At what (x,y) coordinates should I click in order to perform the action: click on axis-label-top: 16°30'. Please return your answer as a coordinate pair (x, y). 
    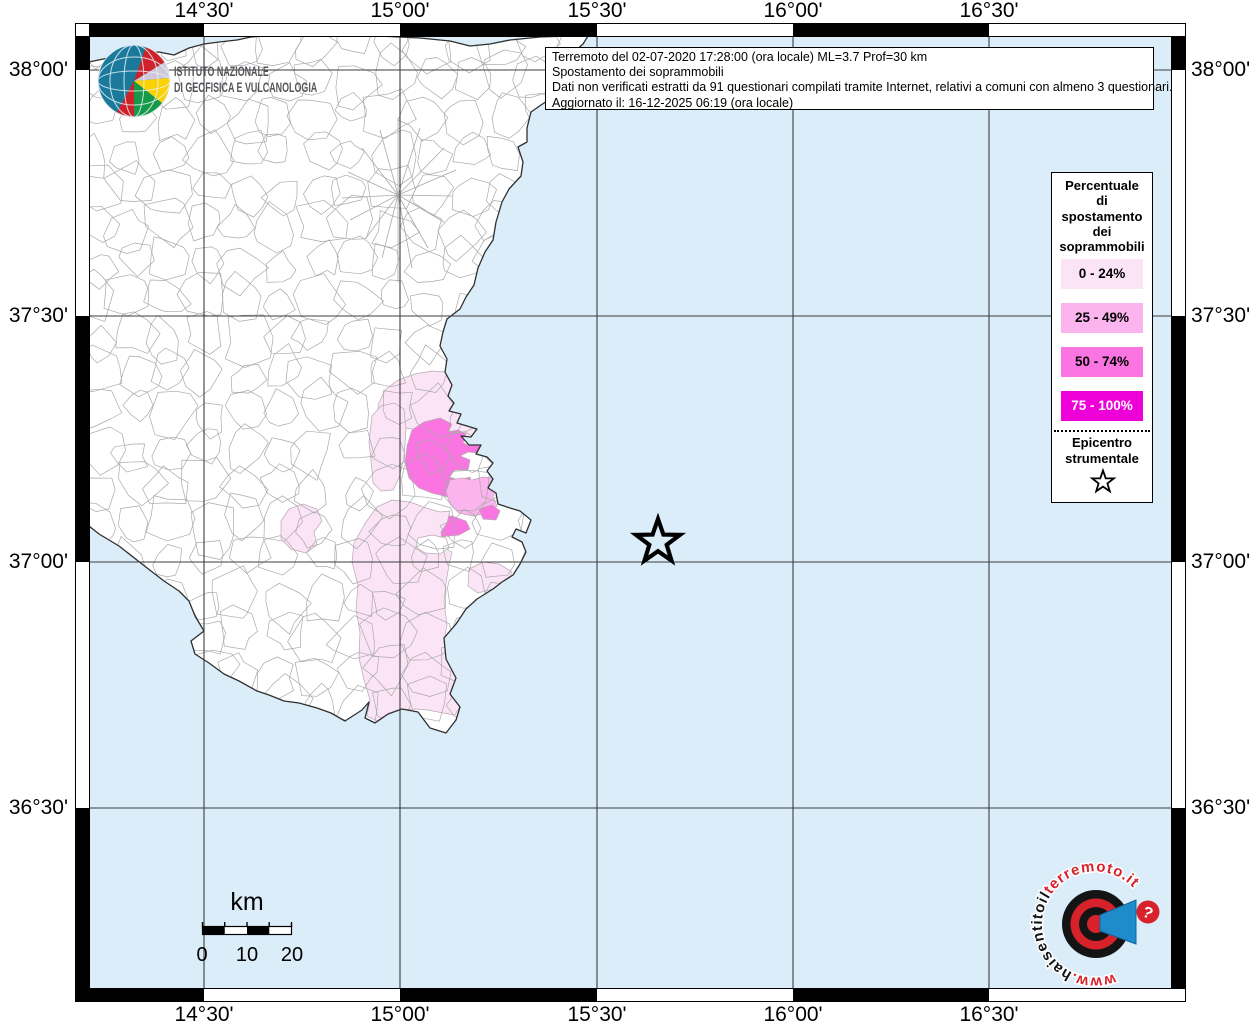
    Looking at the image, I should click on (989, 11).